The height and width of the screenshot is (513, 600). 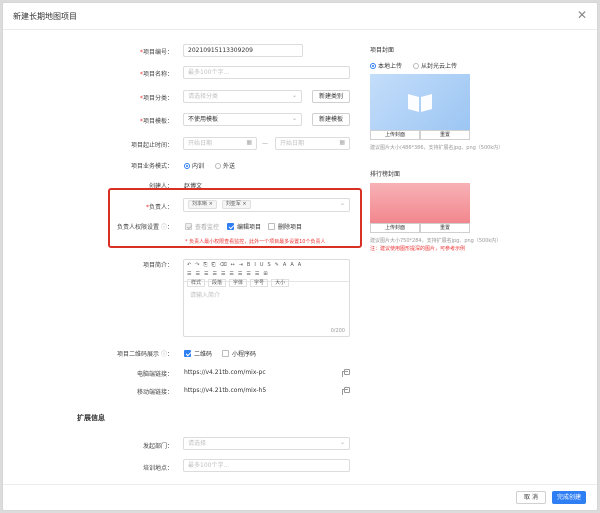 I want to click on toolbar-button: ↷, so click(x=197, y=265).